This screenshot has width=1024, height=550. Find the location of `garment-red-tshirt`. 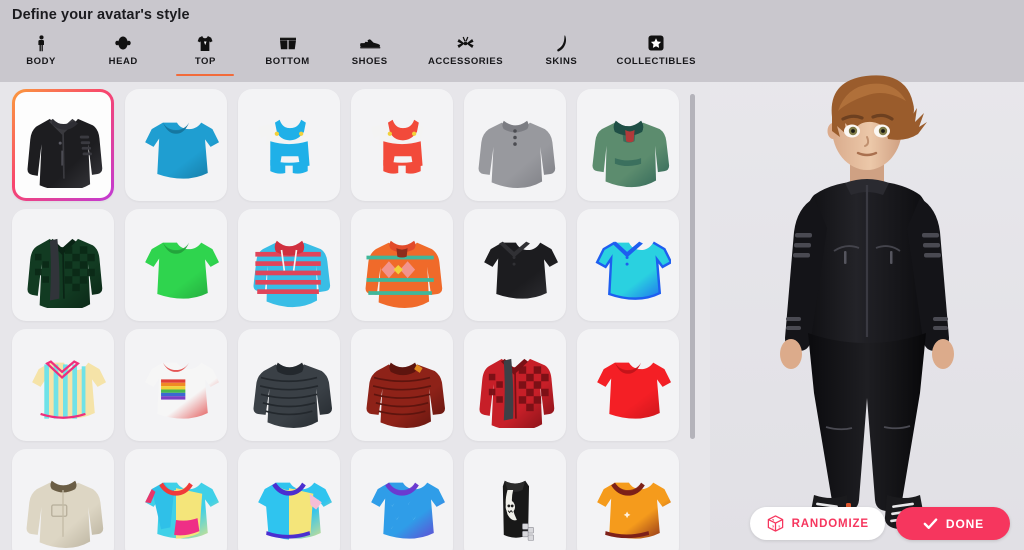

garment-red-tshirt is located at coordinates (634, 390).